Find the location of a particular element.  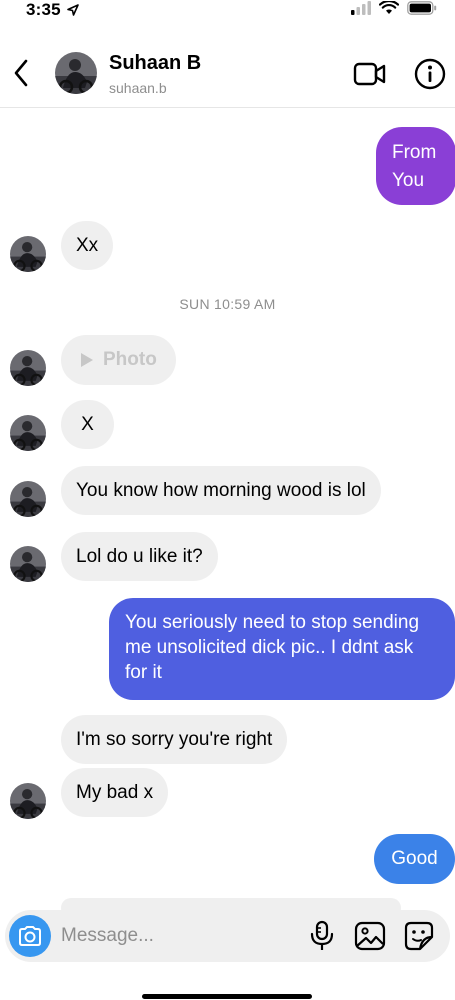

sticker-button is located at coordinates (419, 936).